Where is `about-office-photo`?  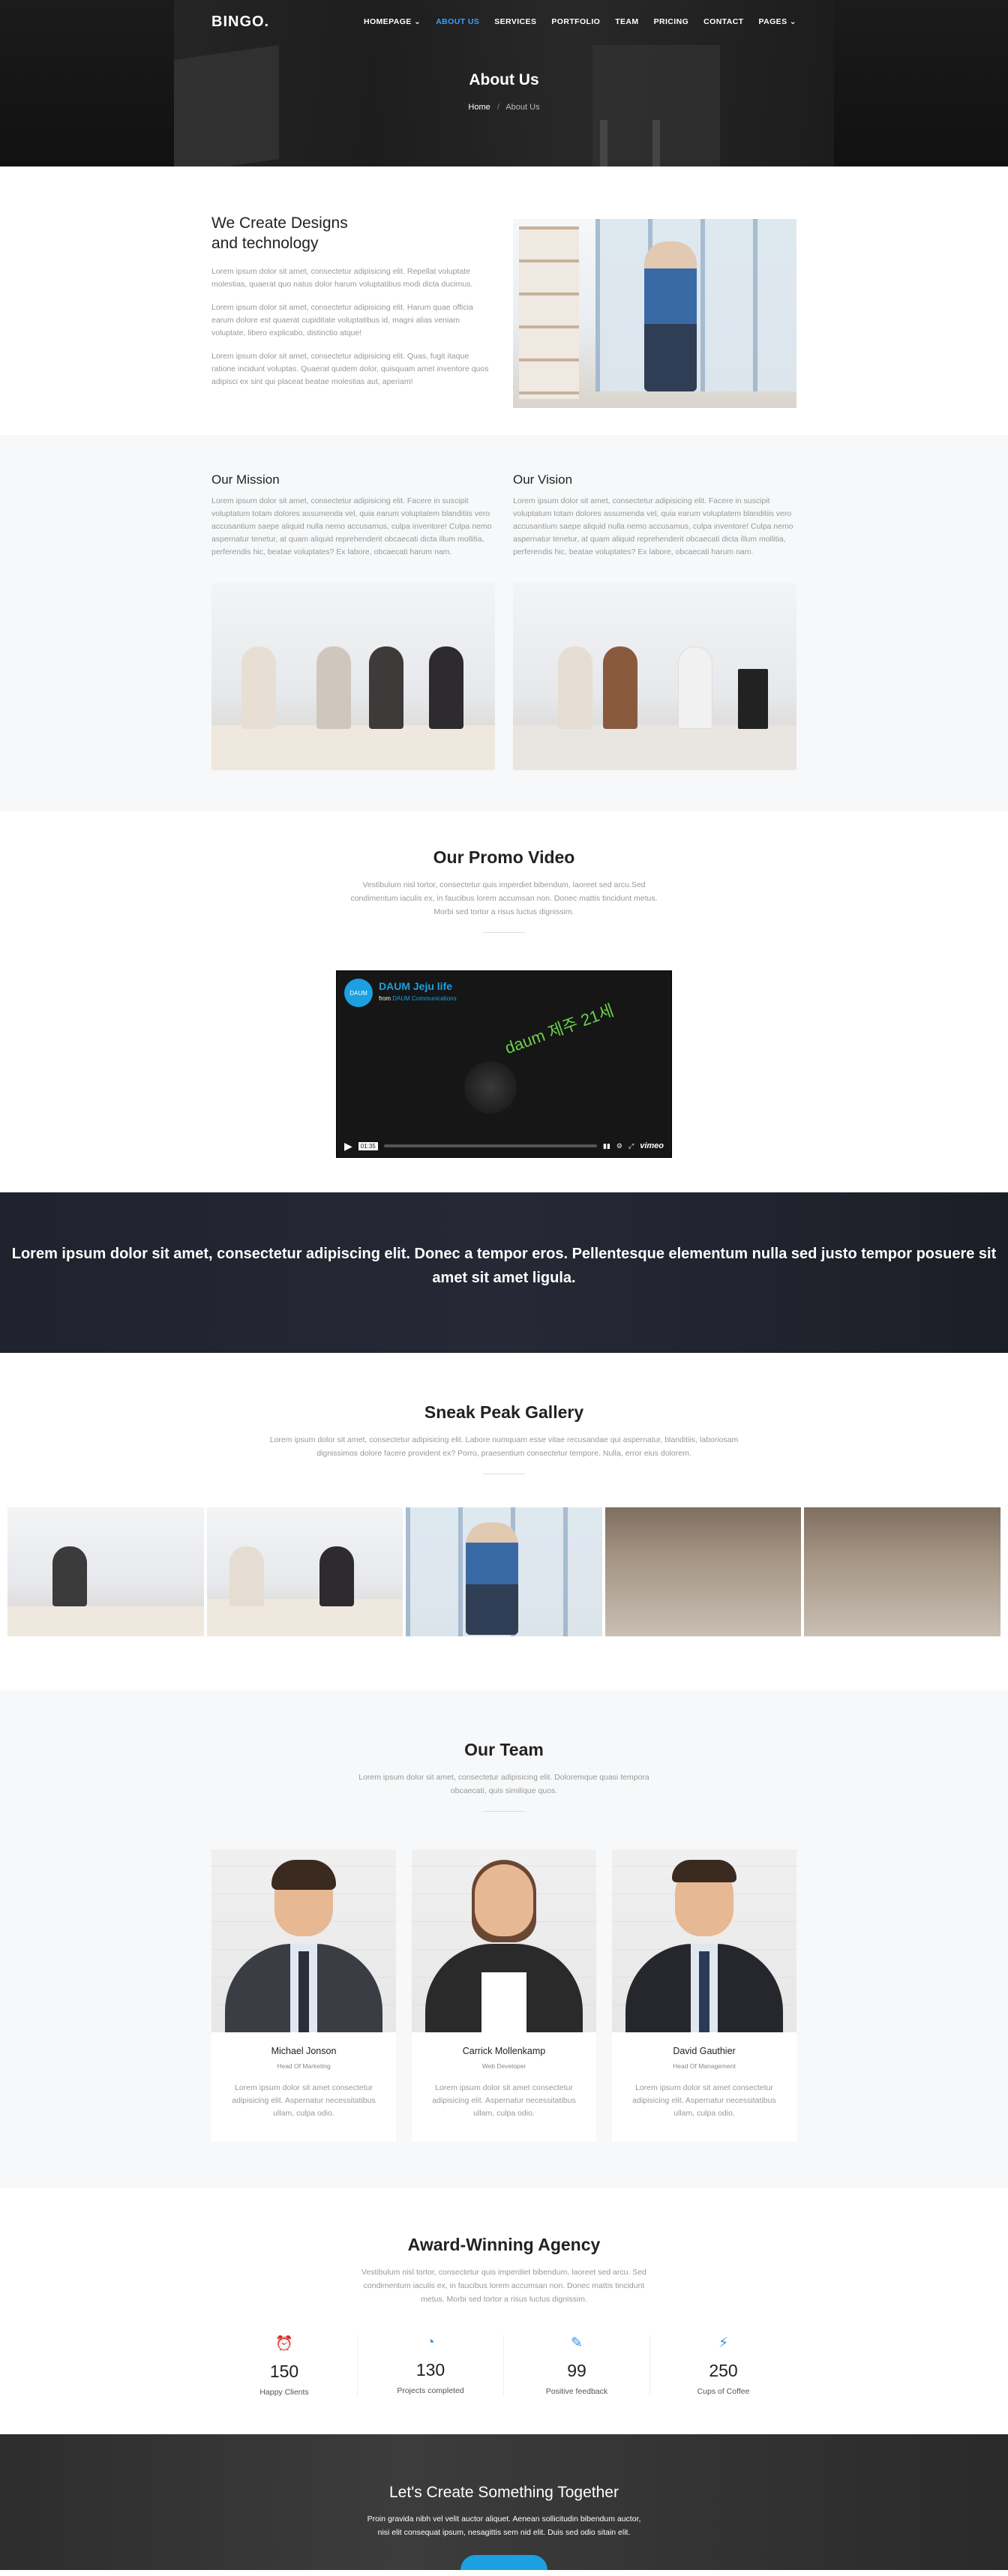
about-office-photo is located at coordinates (654, 314).